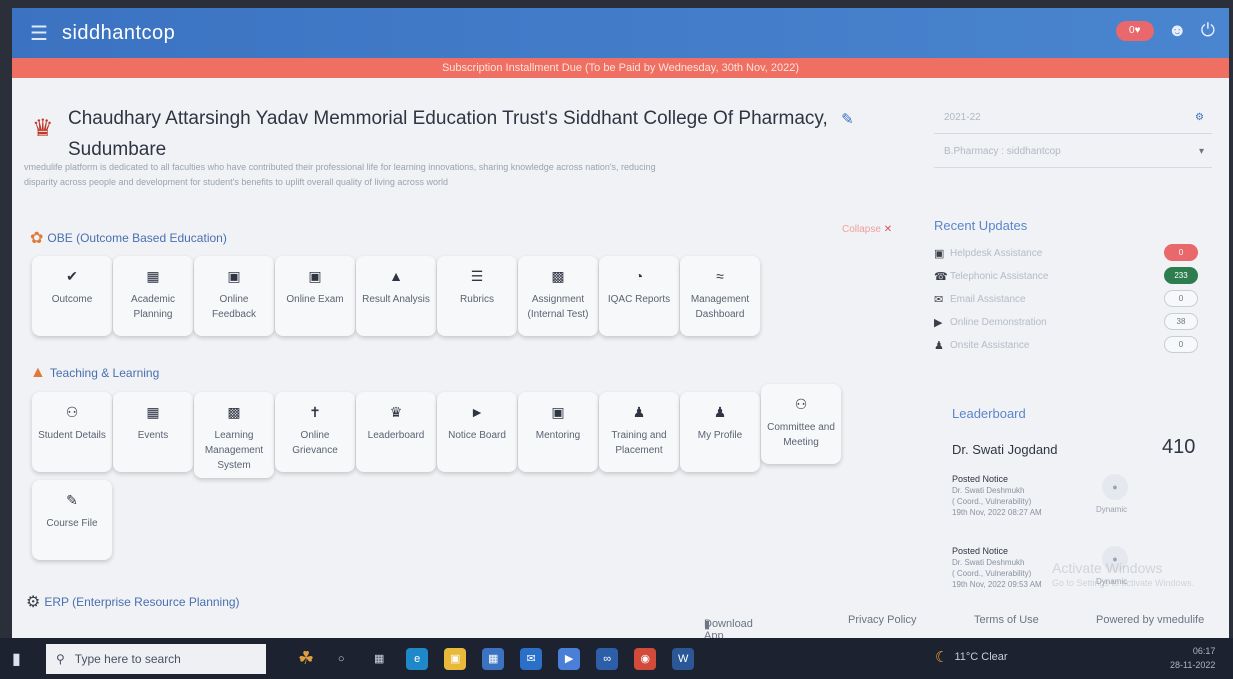  Describe the element at coordinates (137, 238) in the screenshot. I see `obe-title-text: OBE (Outcome Based Education)` at that location.